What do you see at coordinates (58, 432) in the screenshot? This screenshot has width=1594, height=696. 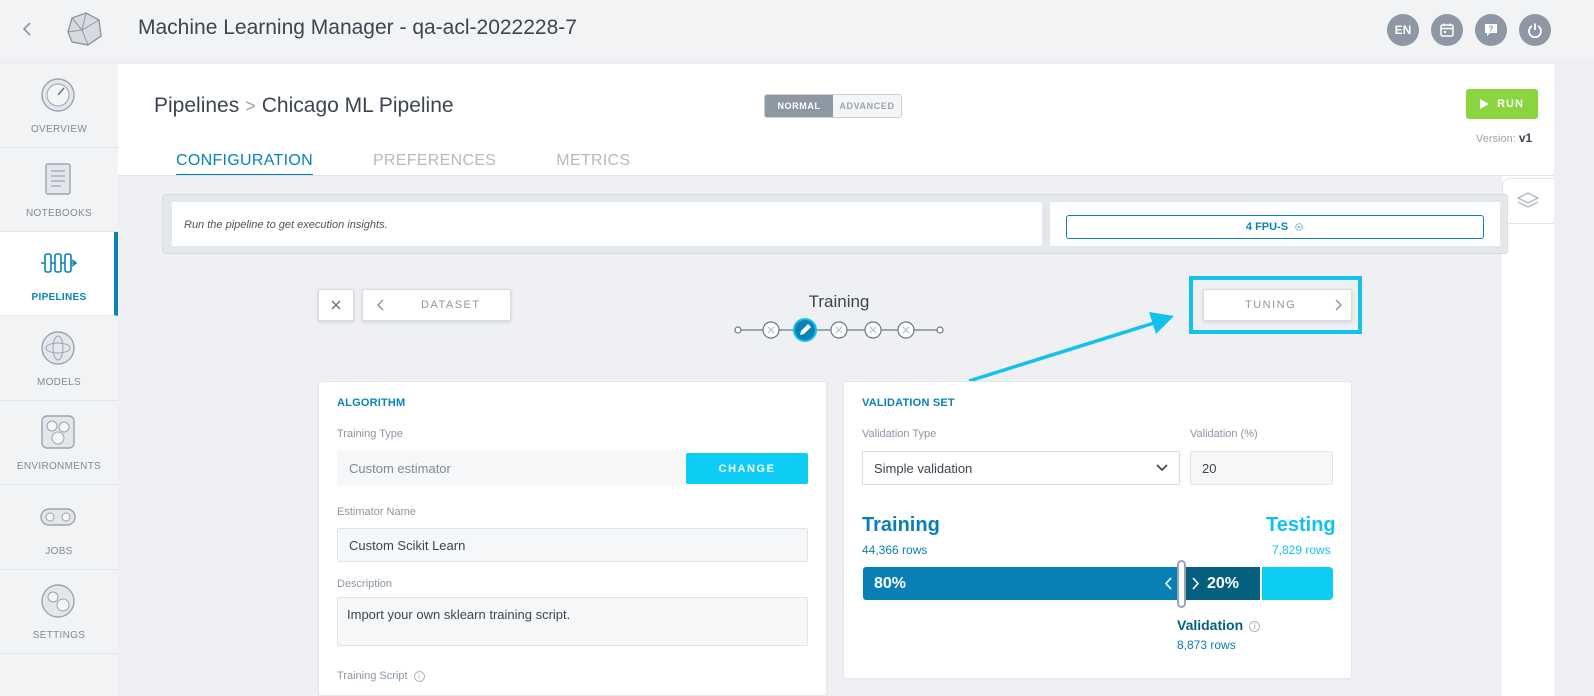 I see `environments-icon` at bounding box center [58, 432].